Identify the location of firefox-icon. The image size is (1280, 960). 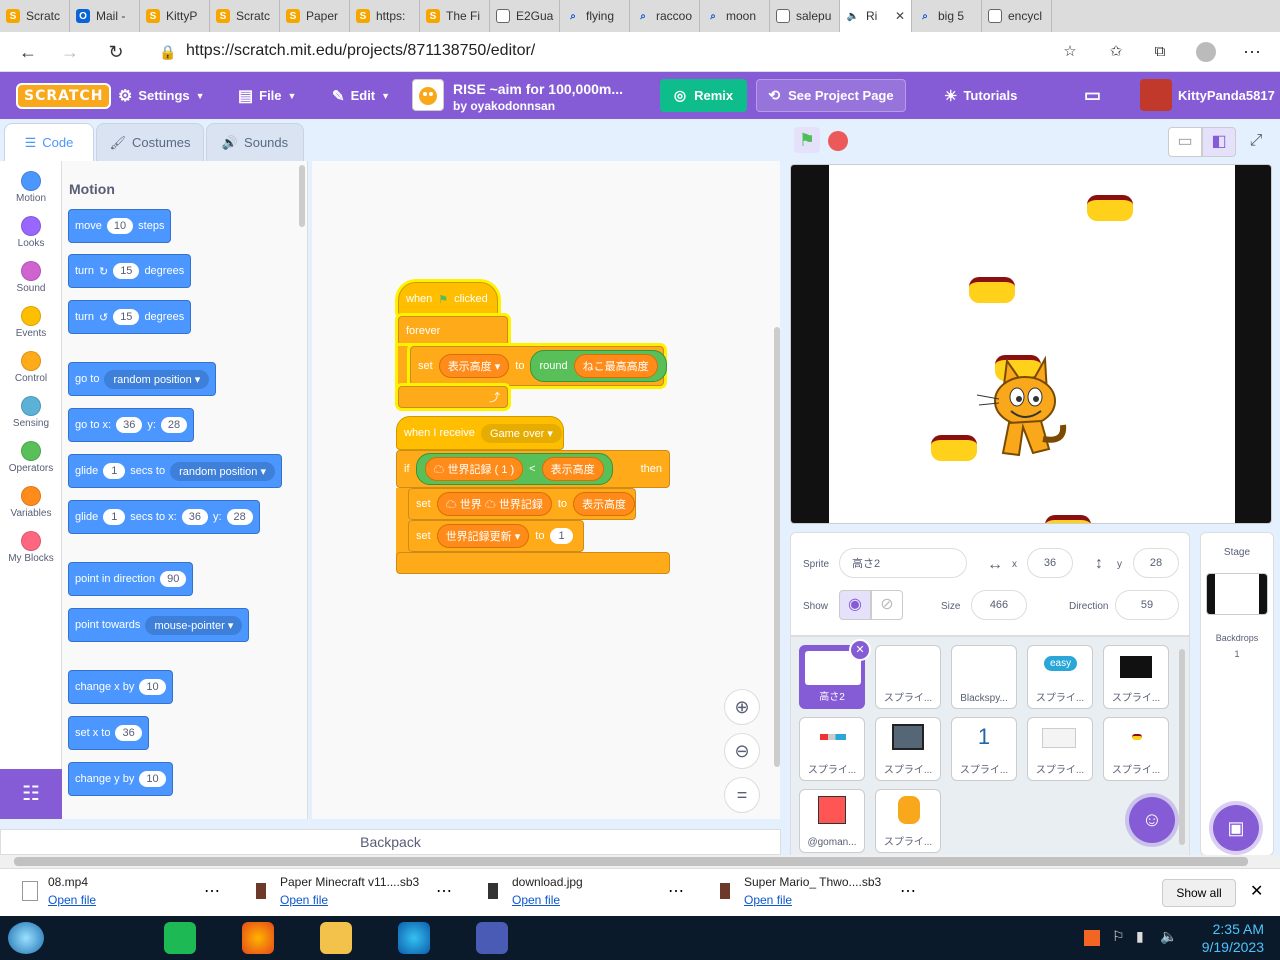
(258, 938).